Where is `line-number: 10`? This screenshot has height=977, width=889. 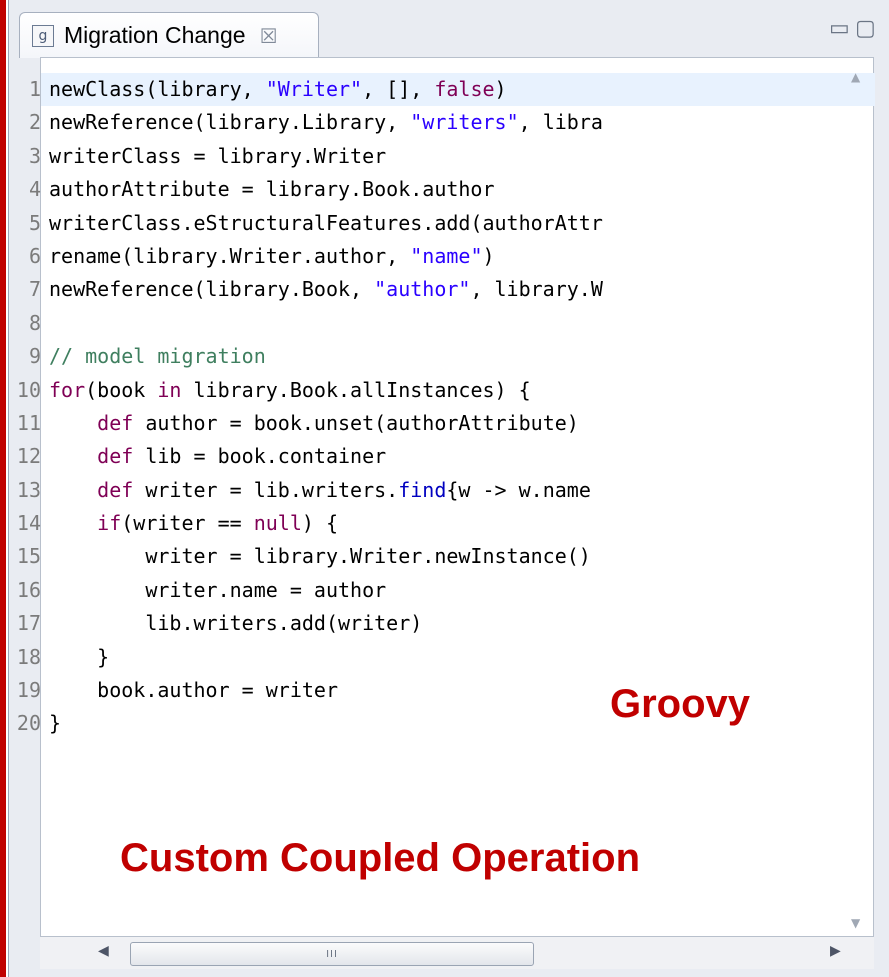
line-number: 10 is located at coordinates (28, 389).